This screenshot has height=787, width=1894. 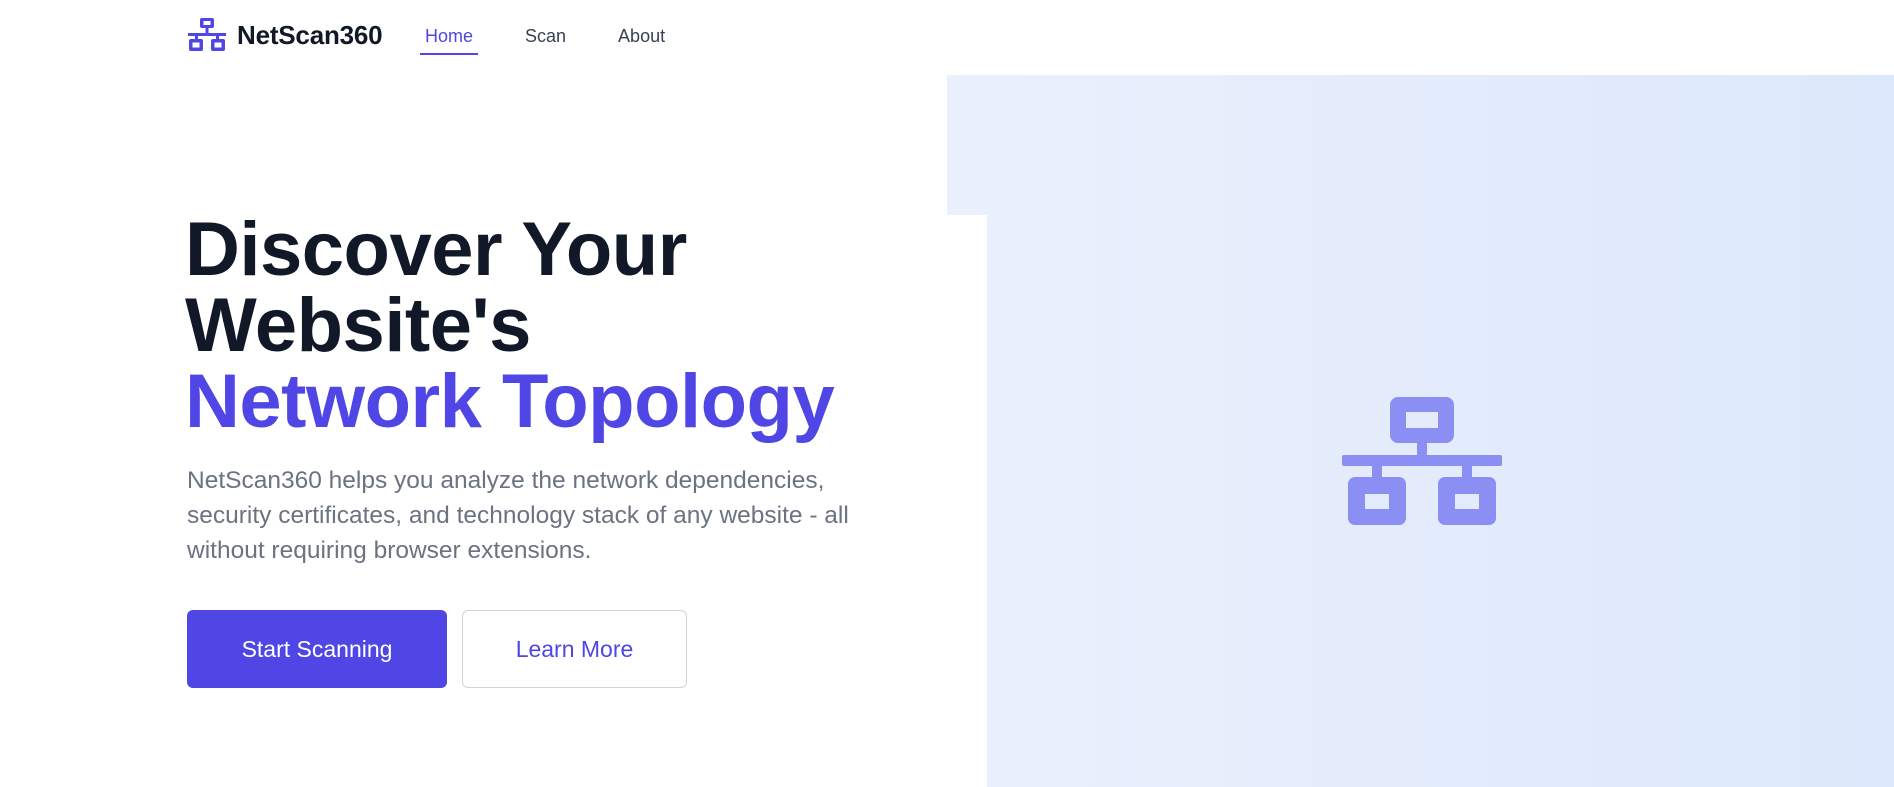 What do you see at coordinates (510, 401) in the screenshot?
I see `hero-title-accent: Network Topology` at bounding box center [510, 401].